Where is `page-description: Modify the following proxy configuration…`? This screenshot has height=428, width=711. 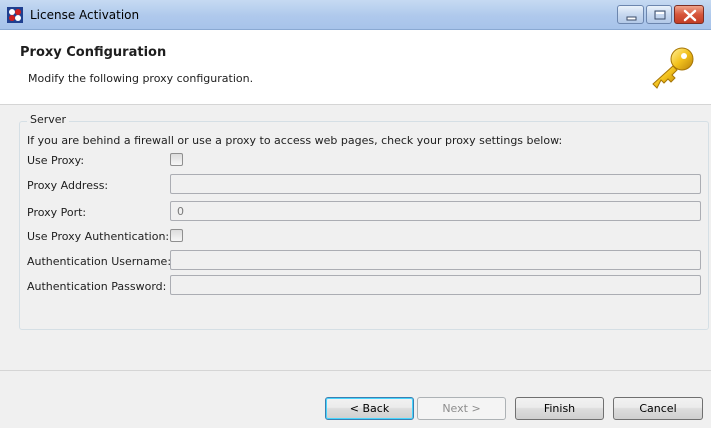 page-description: Modify the following proxy configuration… is located at coordinates (141, 78).